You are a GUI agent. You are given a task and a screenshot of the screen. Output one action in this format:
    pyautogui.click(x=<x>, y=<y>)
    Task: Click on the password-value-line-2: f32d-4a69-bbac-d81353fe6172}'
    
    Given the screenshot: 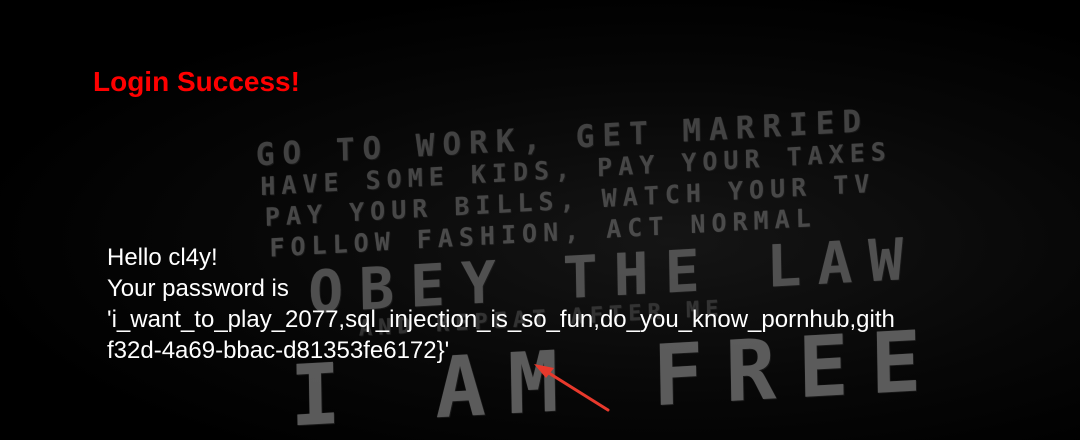 What is the action you would take?
    pyautogui.click(x=278, y=350)
    